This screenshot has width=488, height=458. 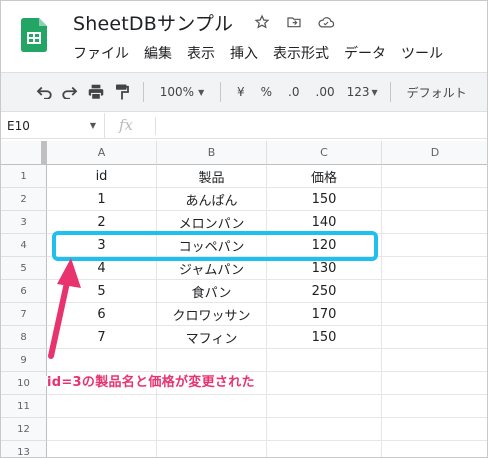 What do you see at coordinates (325, 92) in the screenshot?
I see `increase-decimal-button: .00` at bounding box center [325, 92].